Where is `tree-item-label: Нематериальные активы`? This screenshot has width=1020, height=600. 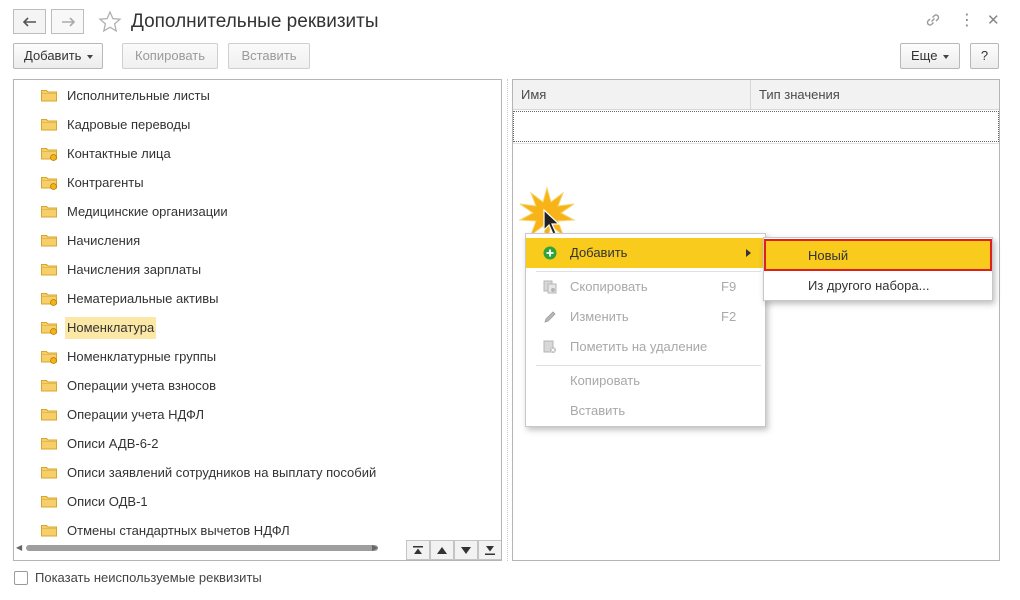
tree-item-label: Нематериальные активы is located at coordinates (143, 298).